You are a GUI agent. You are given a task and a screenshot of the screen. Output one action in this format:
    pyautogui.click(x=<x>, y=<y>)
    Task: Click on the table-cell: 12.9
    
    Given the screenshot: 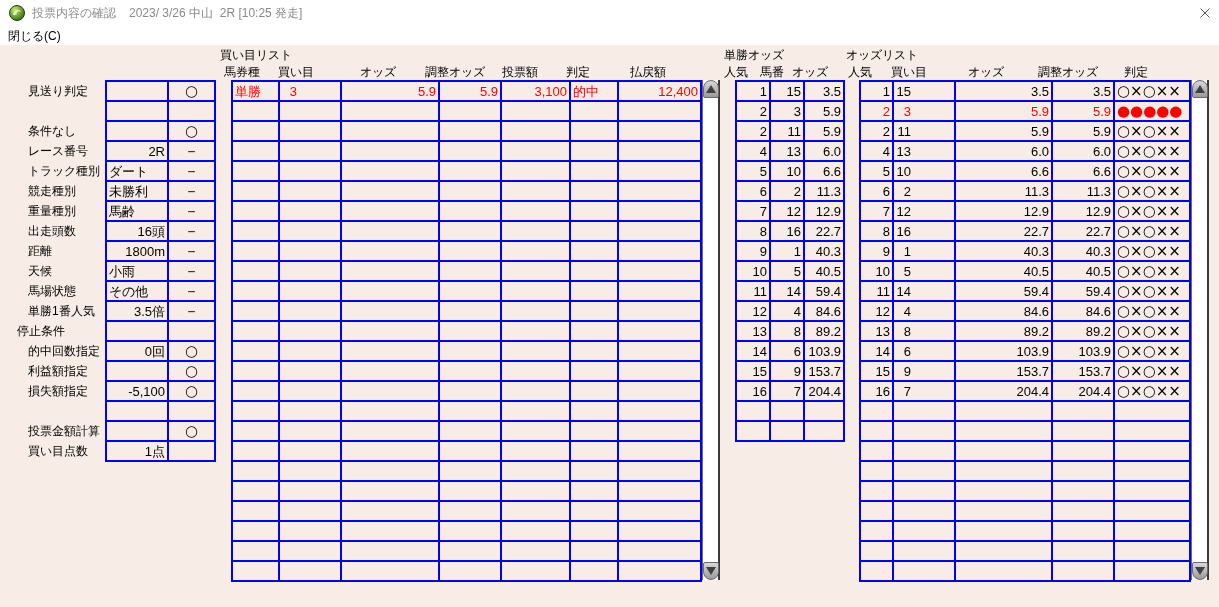 What is the action you would take?
    pyautogui.click(x=1083, y=211)
    